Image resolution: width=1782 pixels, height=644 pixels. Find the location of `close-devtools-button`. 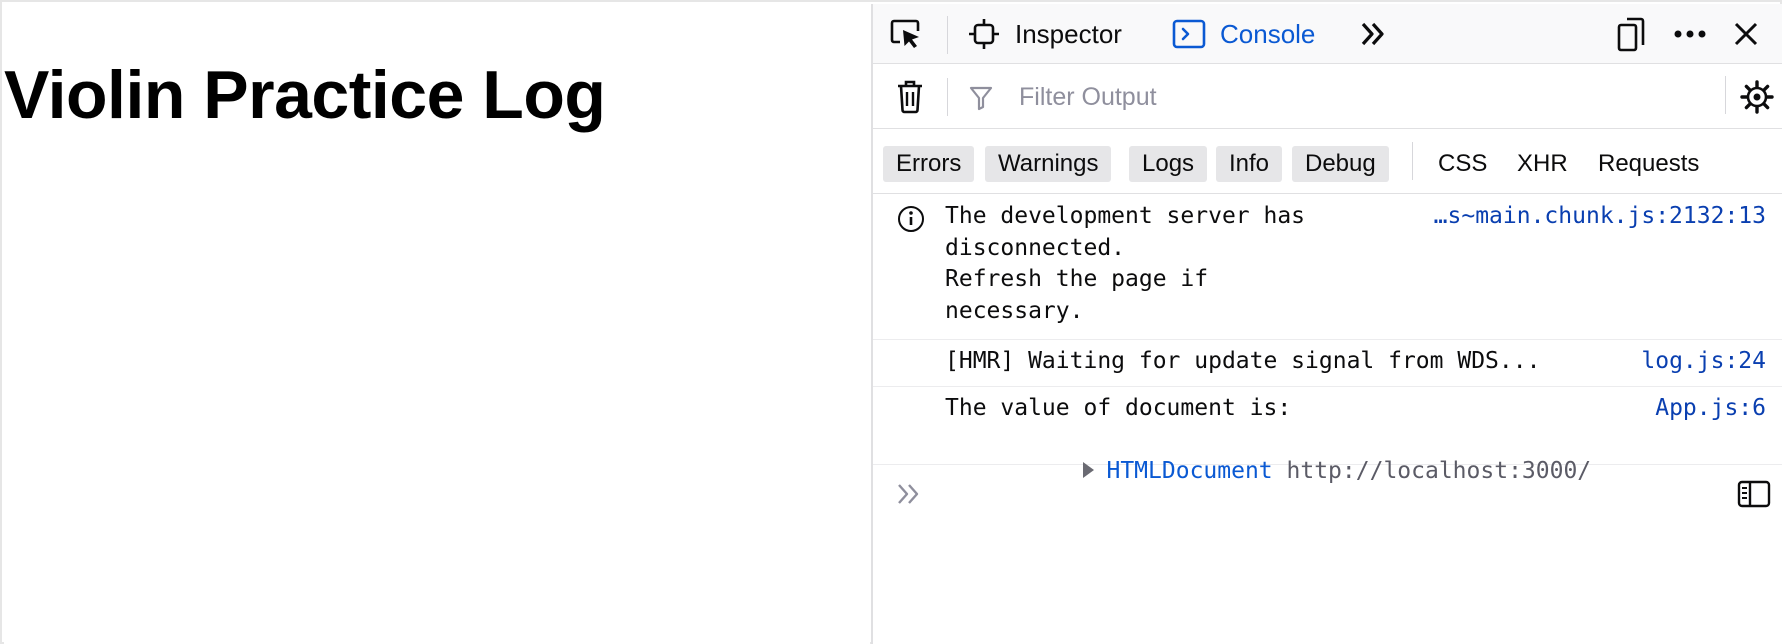

close-devtools-button is located at coordinates (1746, 34).